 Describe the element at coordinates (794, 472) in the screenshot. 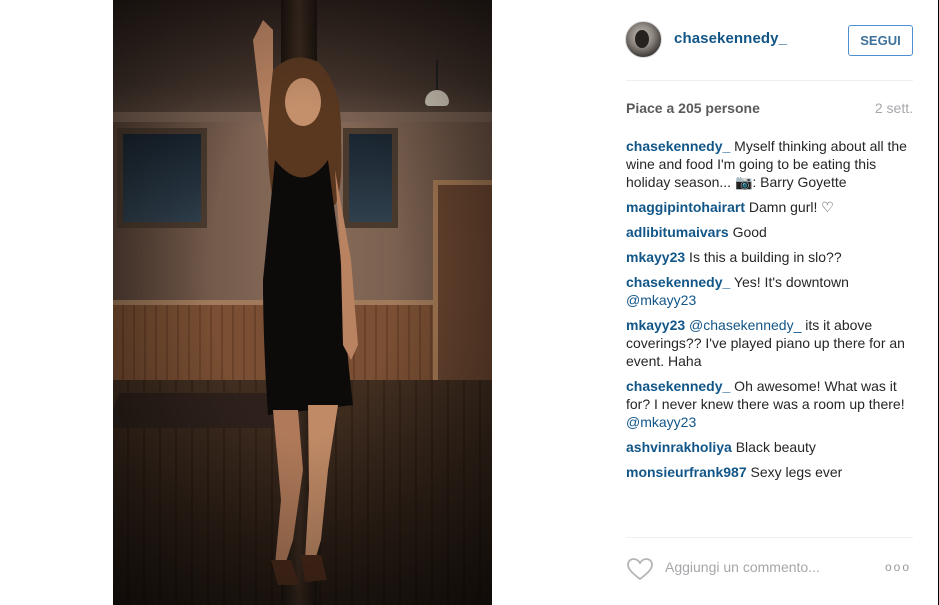

I see `comment-text: Sexy legs ever` at that location.